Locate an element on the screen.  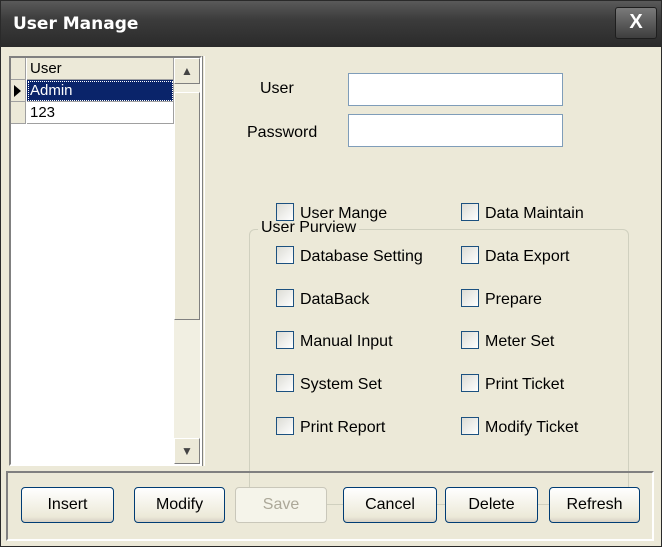
checkbox-system-set: System Set is located at coordinates (329, 385).